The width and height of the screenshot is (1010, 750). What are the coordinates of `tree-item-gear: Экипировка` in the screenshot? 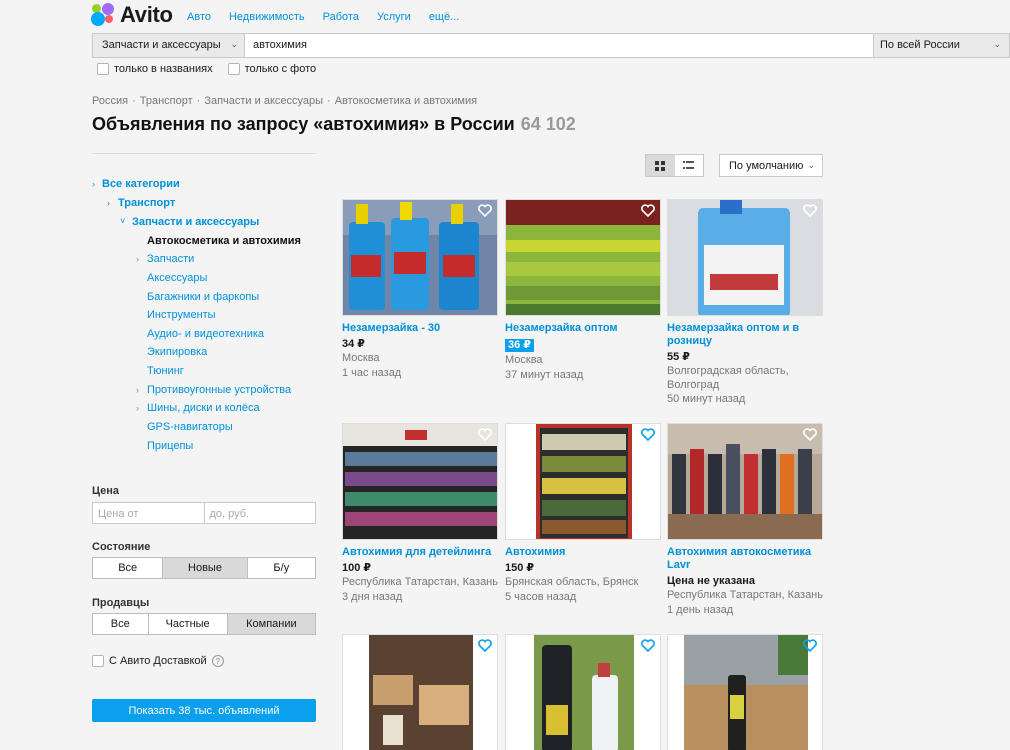 It's located at (177, 352).